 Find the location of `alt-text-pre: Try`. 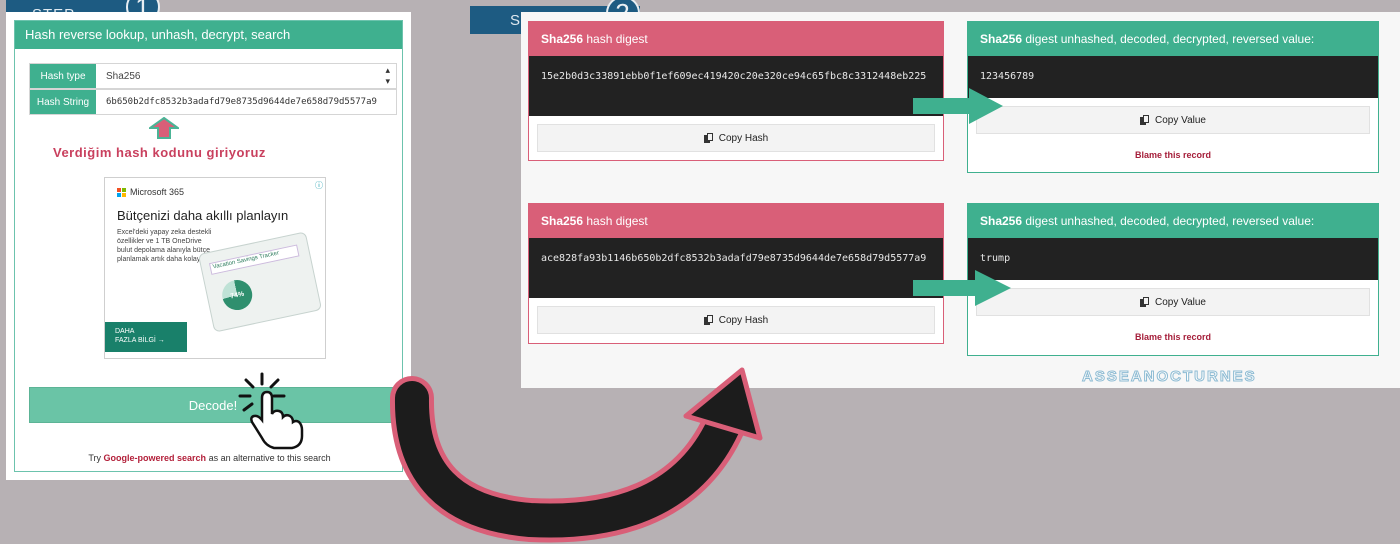

alt-text-pre: Try is located at coordinates (95, 458).